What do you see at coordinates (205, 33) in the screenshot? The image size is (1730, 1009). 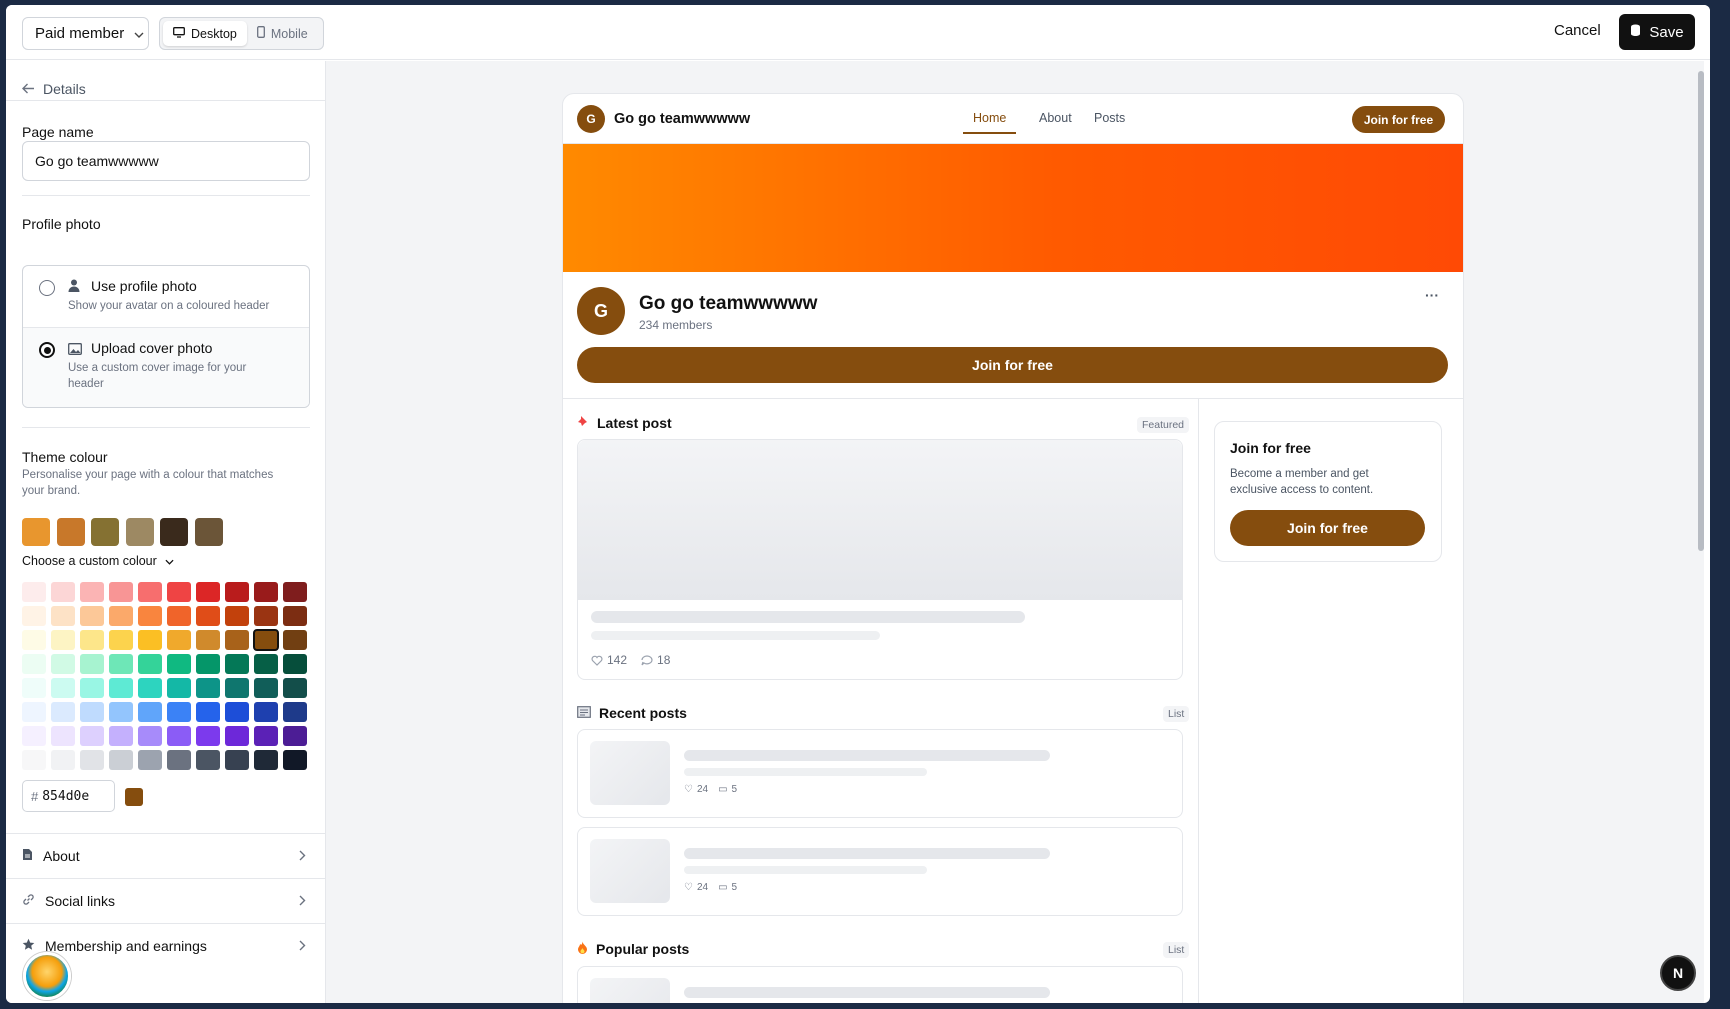 I see `desktop-toggle: Desktop` at bounding box center [205, 33].